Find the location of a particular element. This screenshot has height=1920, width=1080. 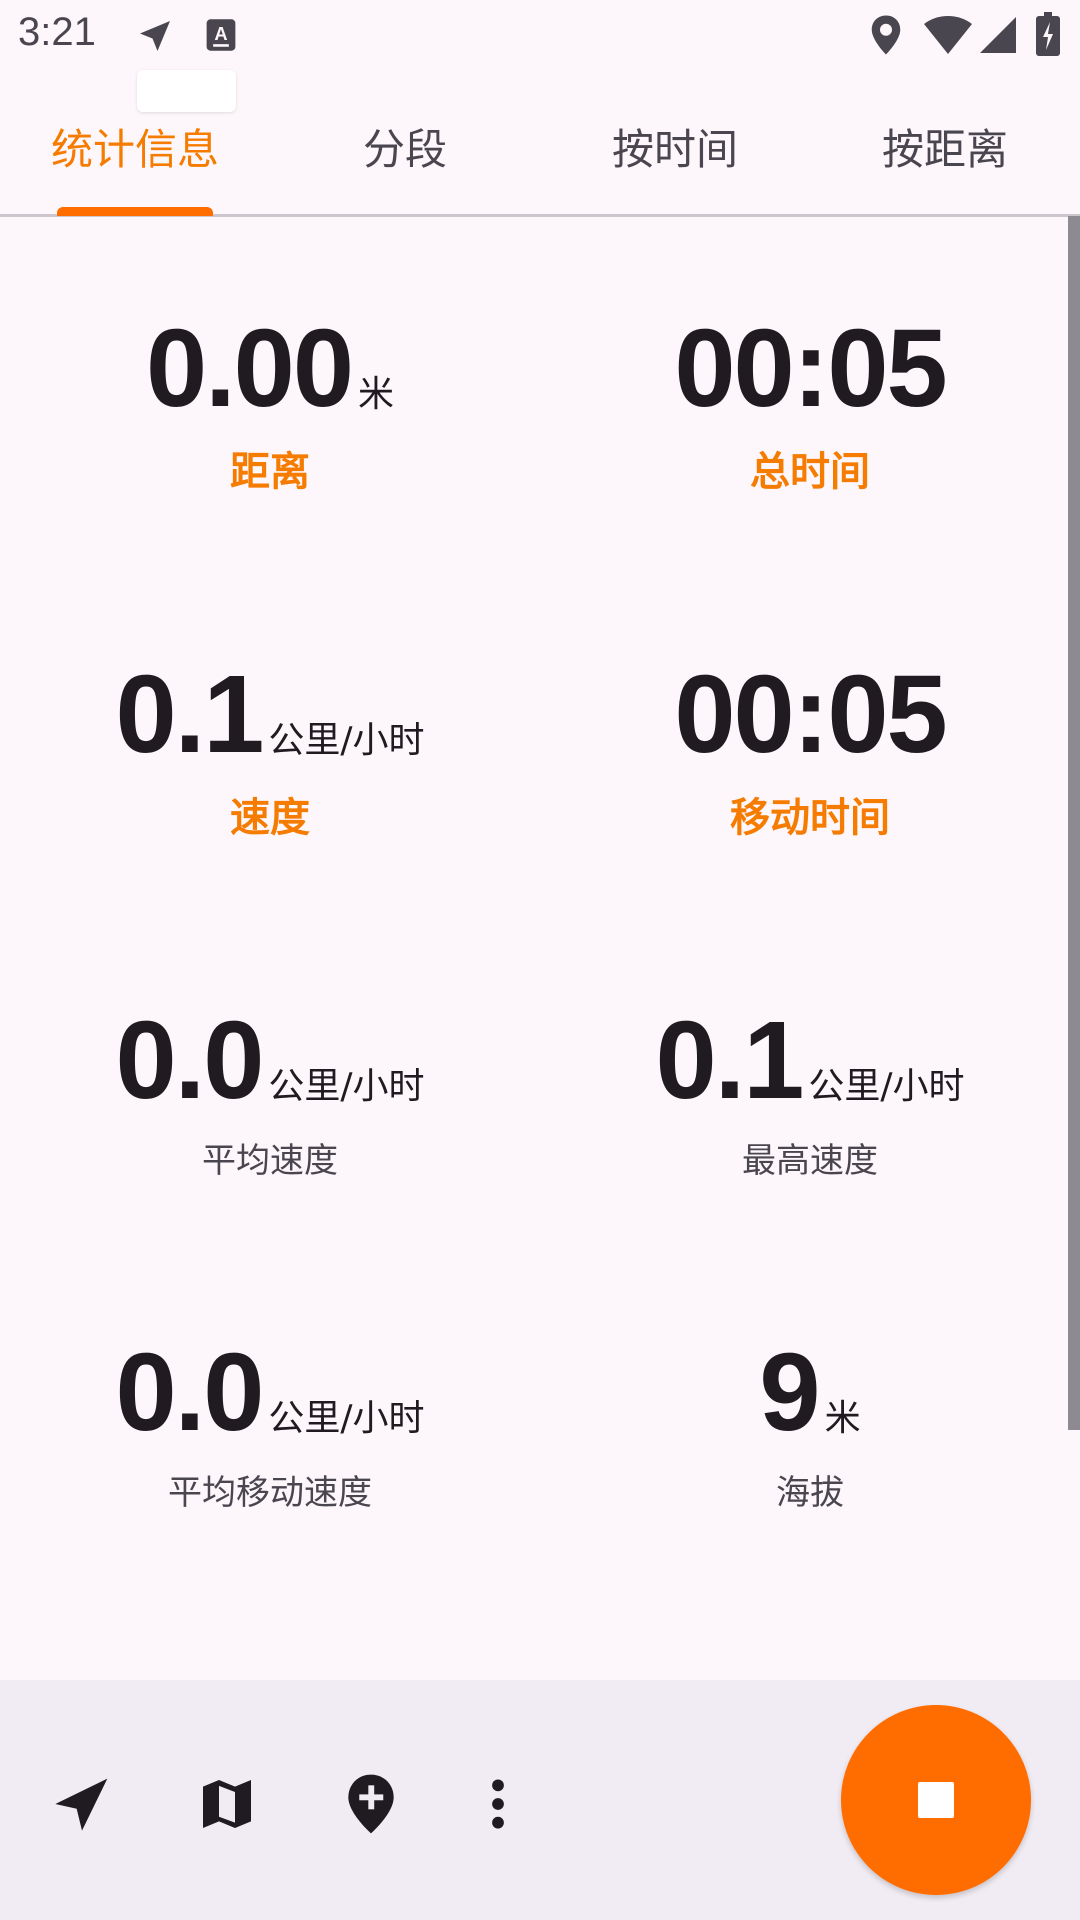

stat-value: 0.00 is located at coordinates (249, 368).